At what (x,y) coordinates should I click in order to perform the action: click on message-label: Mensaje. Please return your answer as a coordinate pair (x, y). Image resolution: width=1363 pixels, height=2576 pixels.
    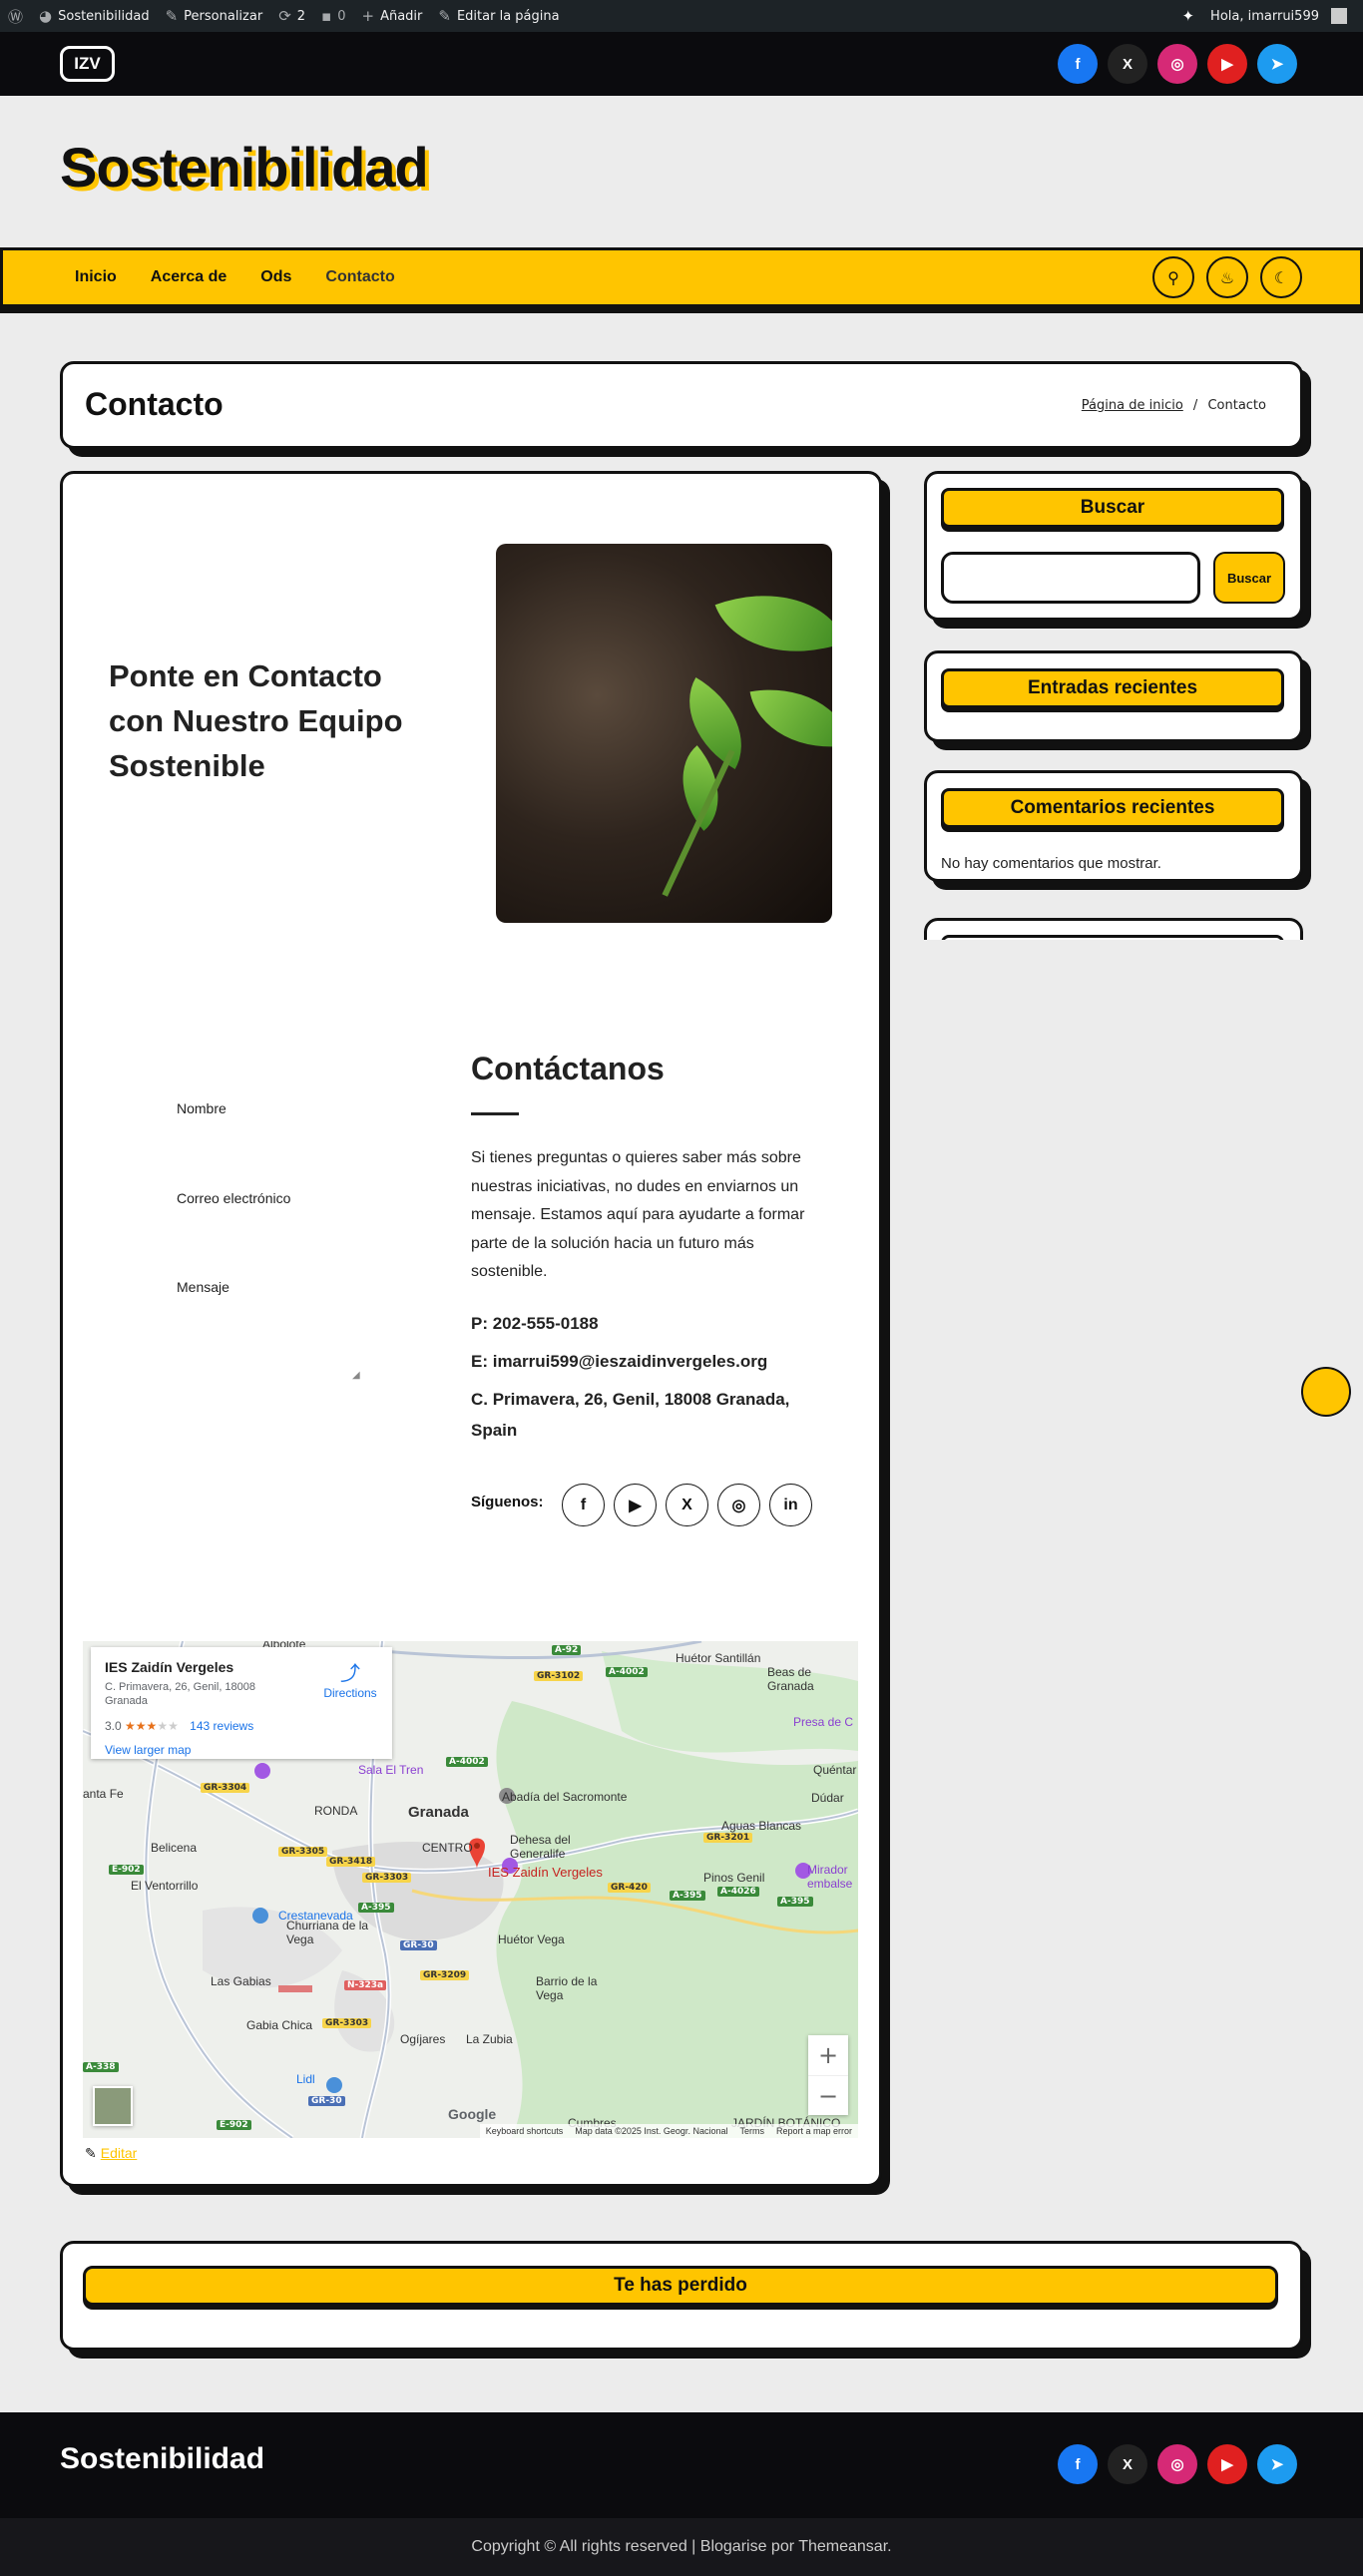
    Looking at the image, I should click on (203, 1287).